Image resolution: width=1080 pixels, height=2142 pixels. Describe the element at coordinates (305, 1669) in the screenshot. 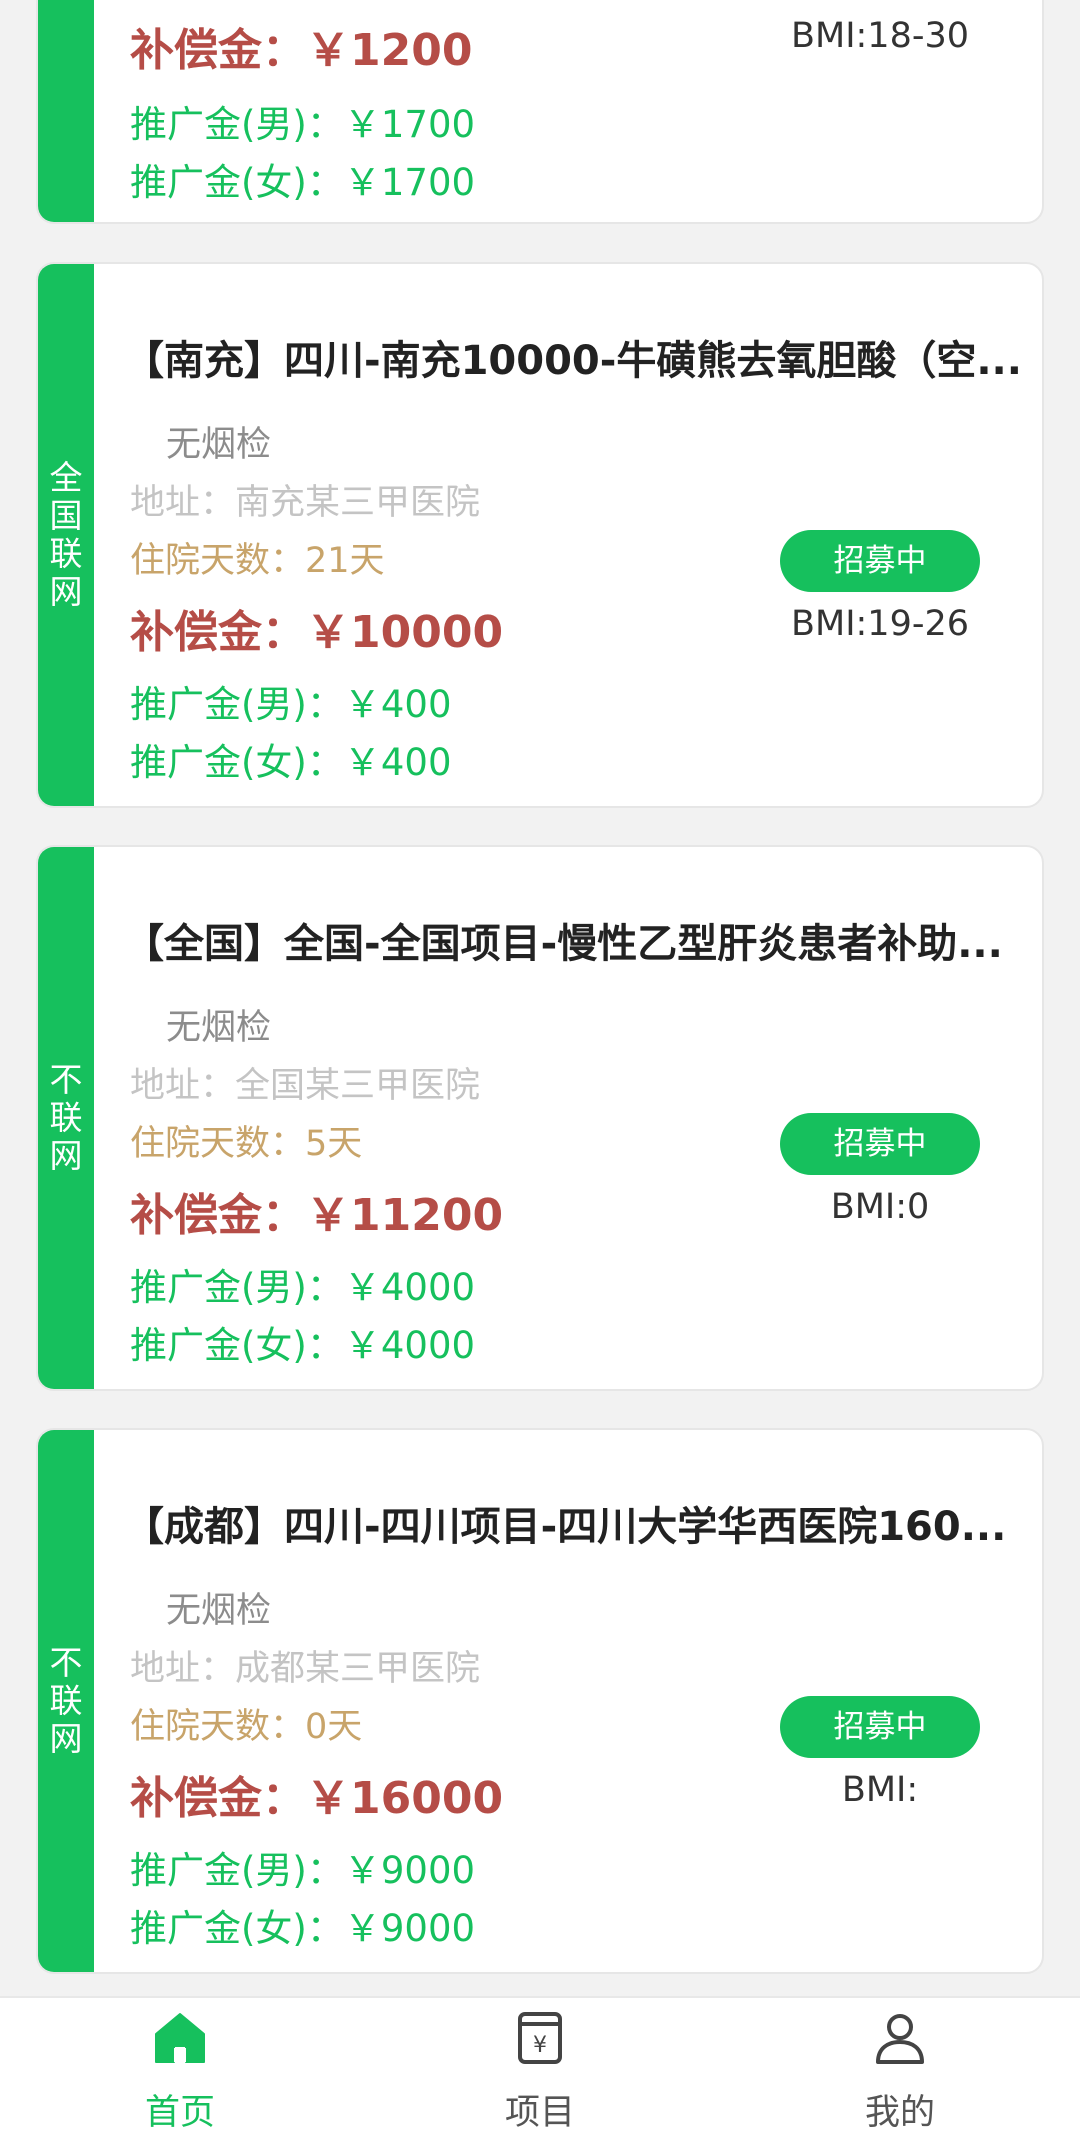

I see `hospital-address: 地址：成都某三甲医院` at that location.